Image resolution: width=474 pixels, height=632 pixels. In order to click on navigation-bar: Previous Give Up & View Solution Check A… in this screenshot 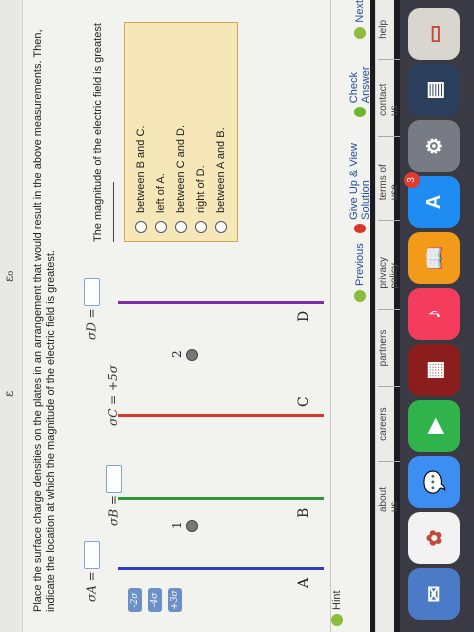, I will do `click(360, 151)`.